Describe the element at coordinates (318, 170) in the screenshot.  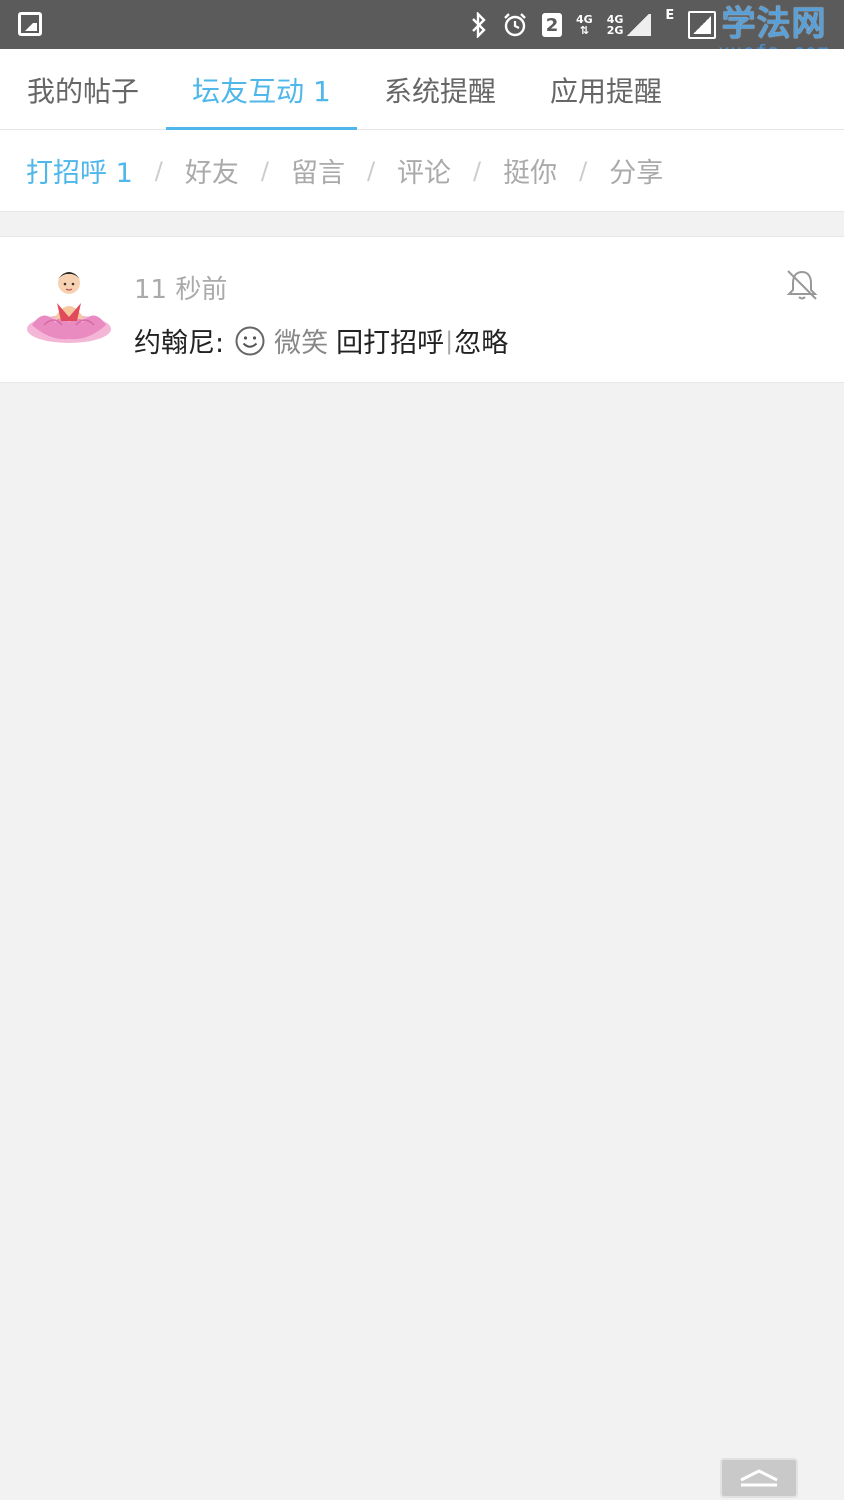
I see `subtab-messages: 留言` at that location.